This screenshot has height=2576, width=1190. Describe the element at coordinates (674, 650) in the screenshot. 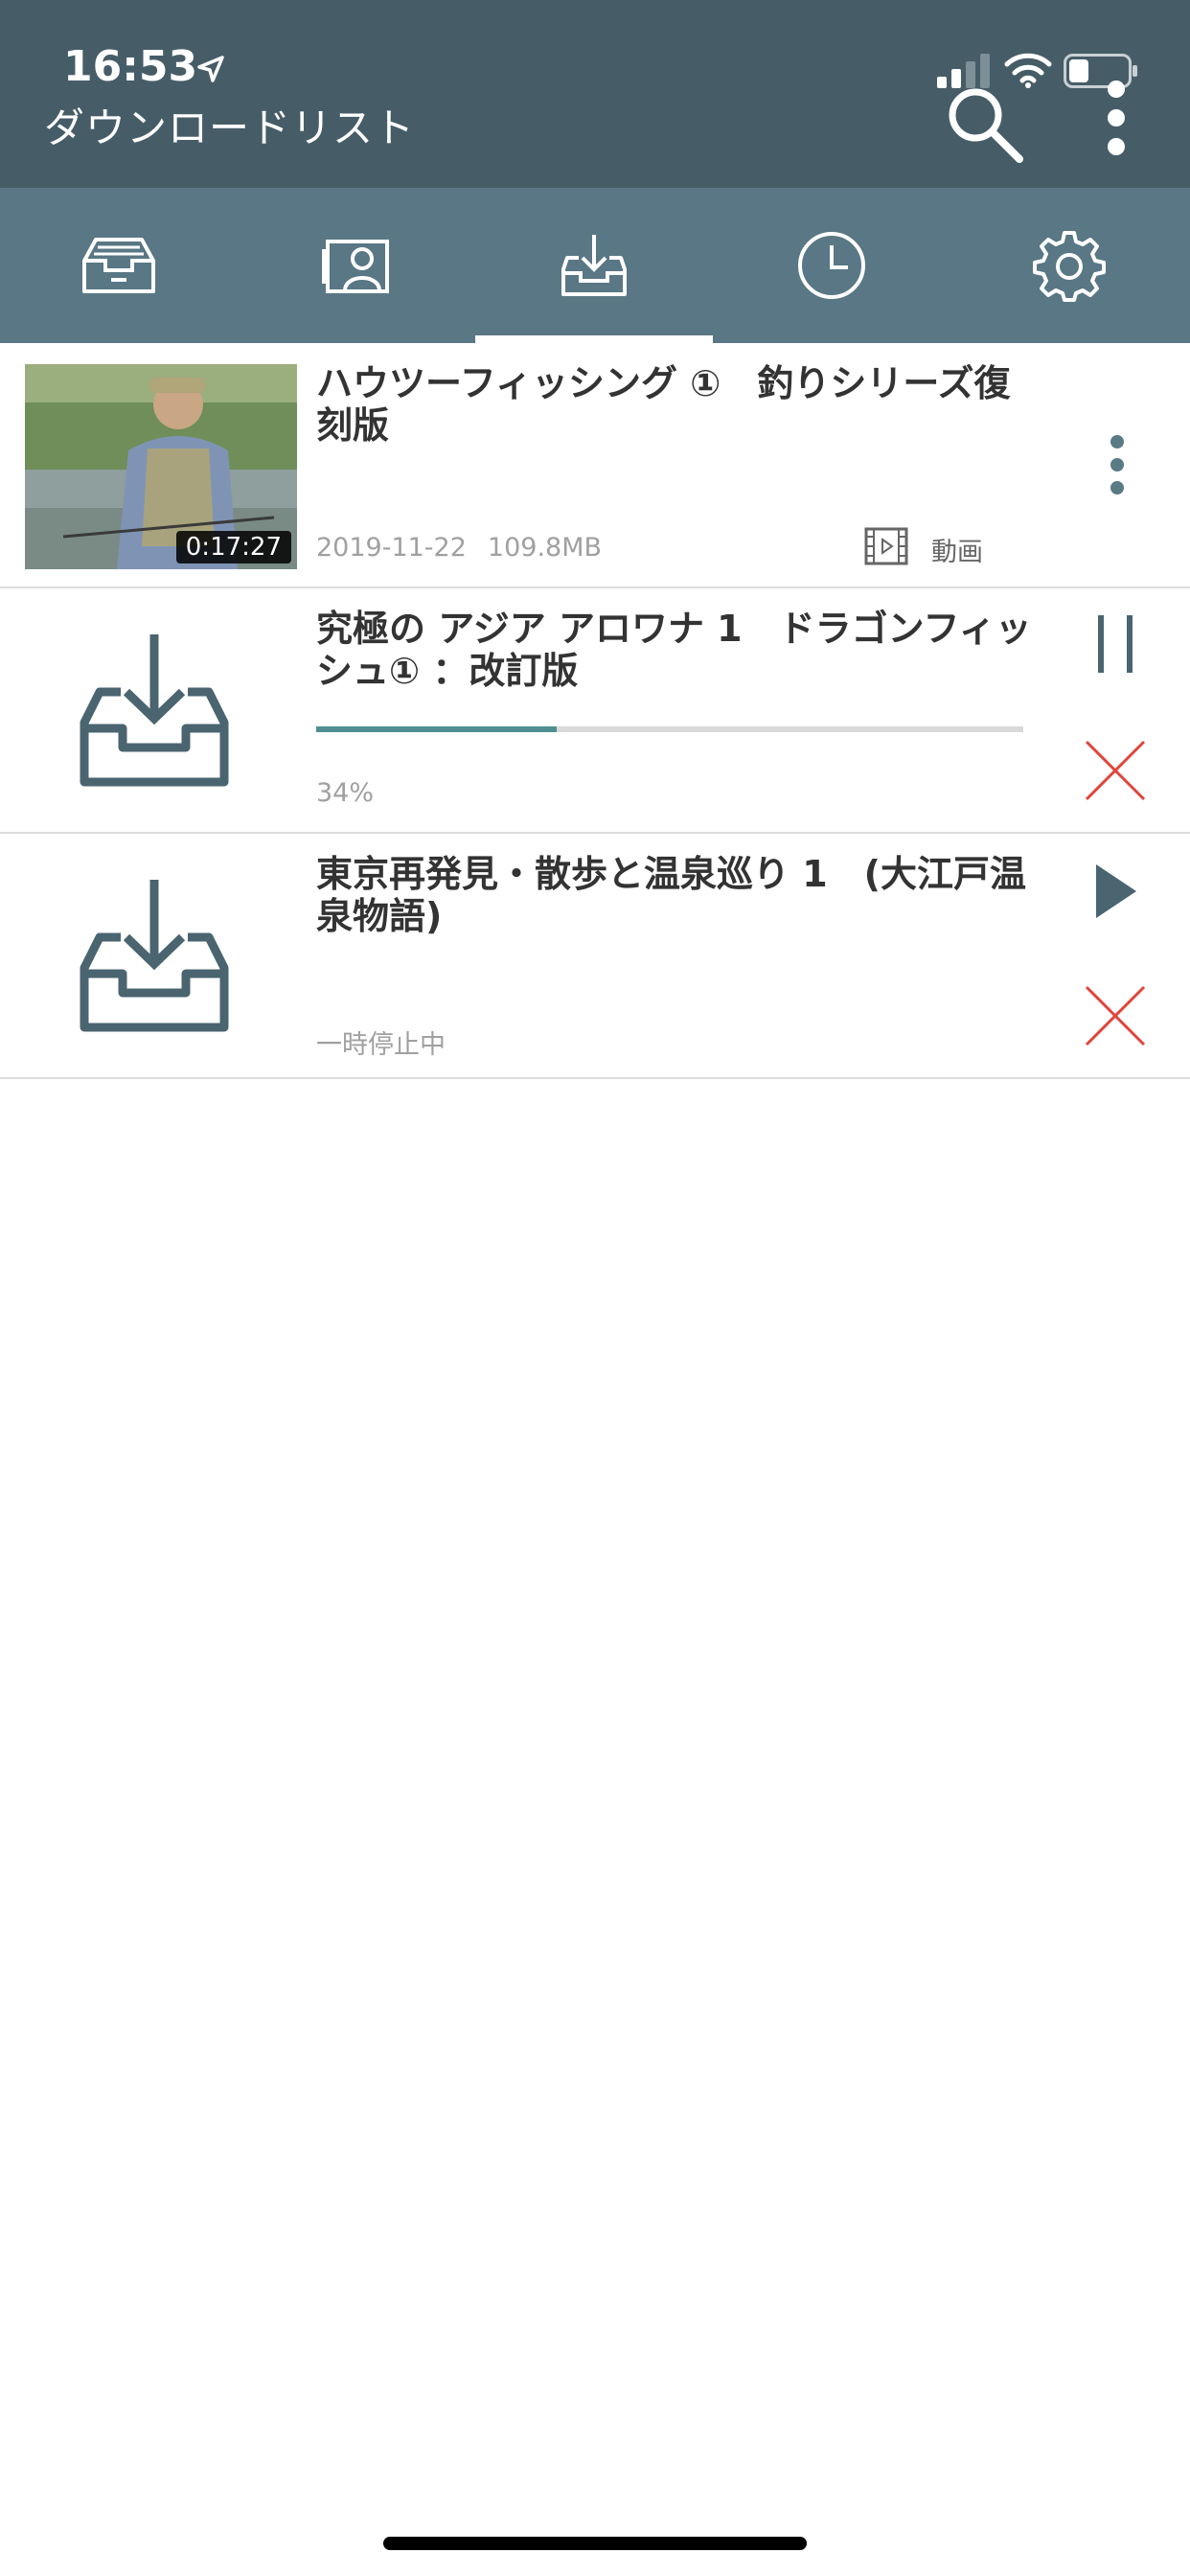

I see `item-title: 究極の アジア アロワナ 1 ドラゴンフィッシュ① ：改訂版` at that location.